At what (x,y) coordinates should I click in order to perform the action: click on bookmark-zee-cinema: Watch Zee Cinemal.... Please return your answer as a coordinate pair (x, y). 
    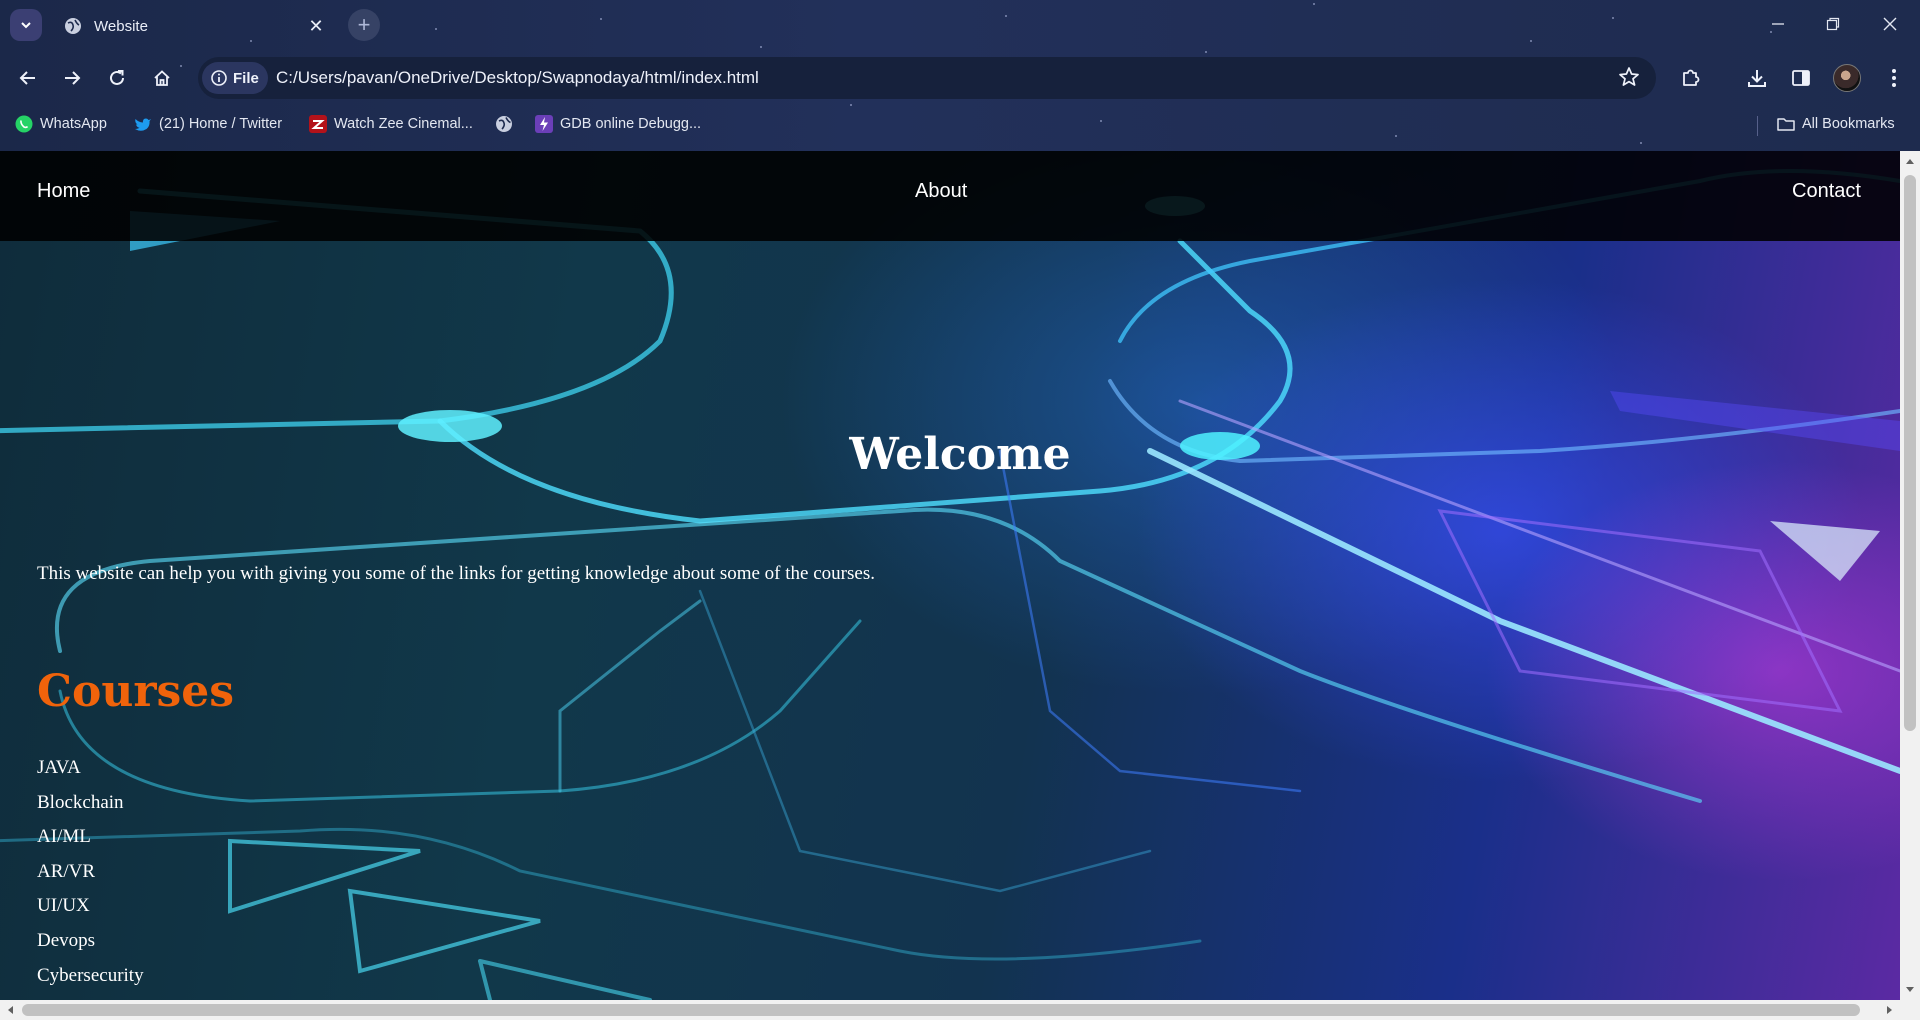
    Looking at the image, I should click on (390, 124).